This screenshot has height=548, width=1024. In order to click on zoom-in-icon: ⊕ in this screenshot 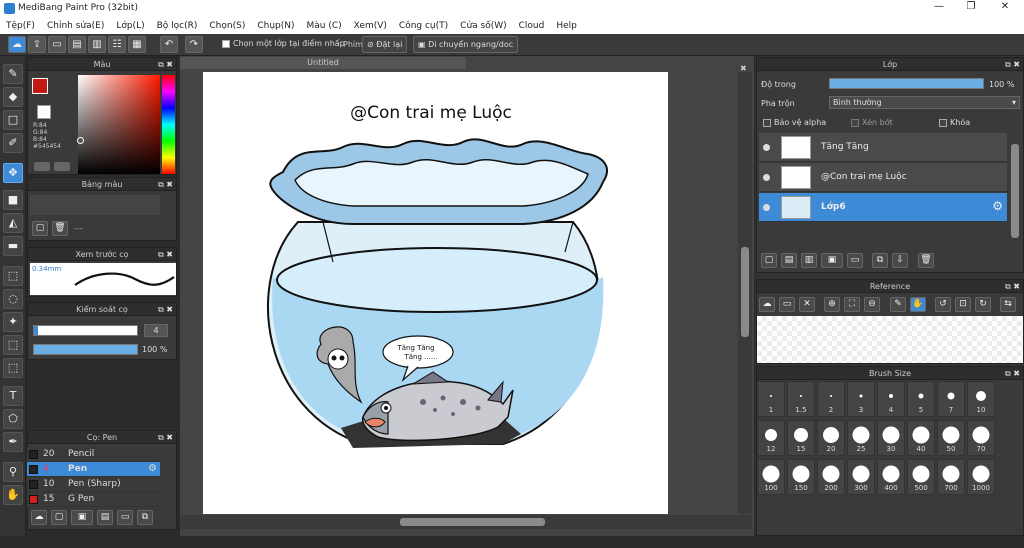, I will do `click(832, 304)`.